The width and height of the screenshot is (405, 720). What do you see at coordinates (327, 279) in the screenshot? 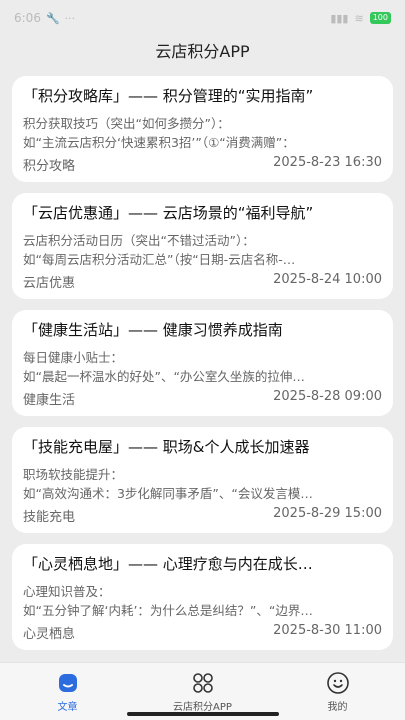
I see `article-date: 2025-8-24 10:00` at bounding box center [327, 279].